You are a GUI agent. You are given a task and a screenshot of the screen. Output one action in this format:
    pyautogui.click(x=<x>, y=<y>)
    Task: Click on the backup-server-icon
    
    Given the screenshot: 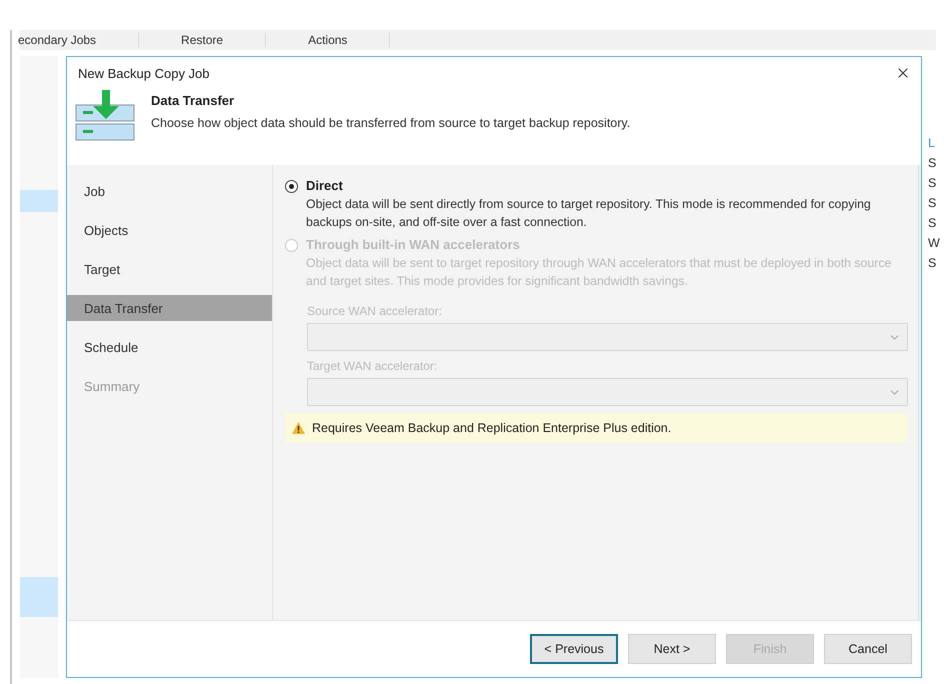 What is the action you would take?
    pyautogui.click(x=105, y=115)
    